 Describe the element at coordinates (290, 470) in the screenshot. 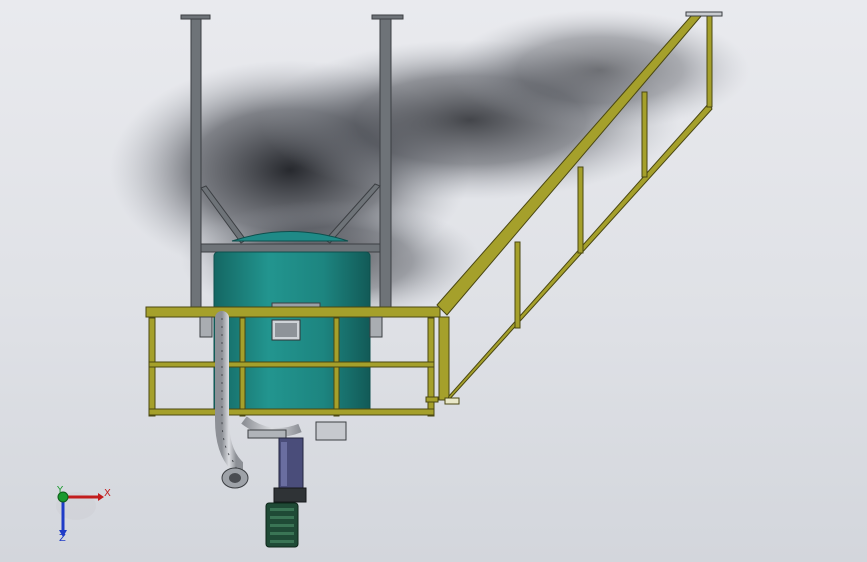

I see `agitator-shaft` at that location.